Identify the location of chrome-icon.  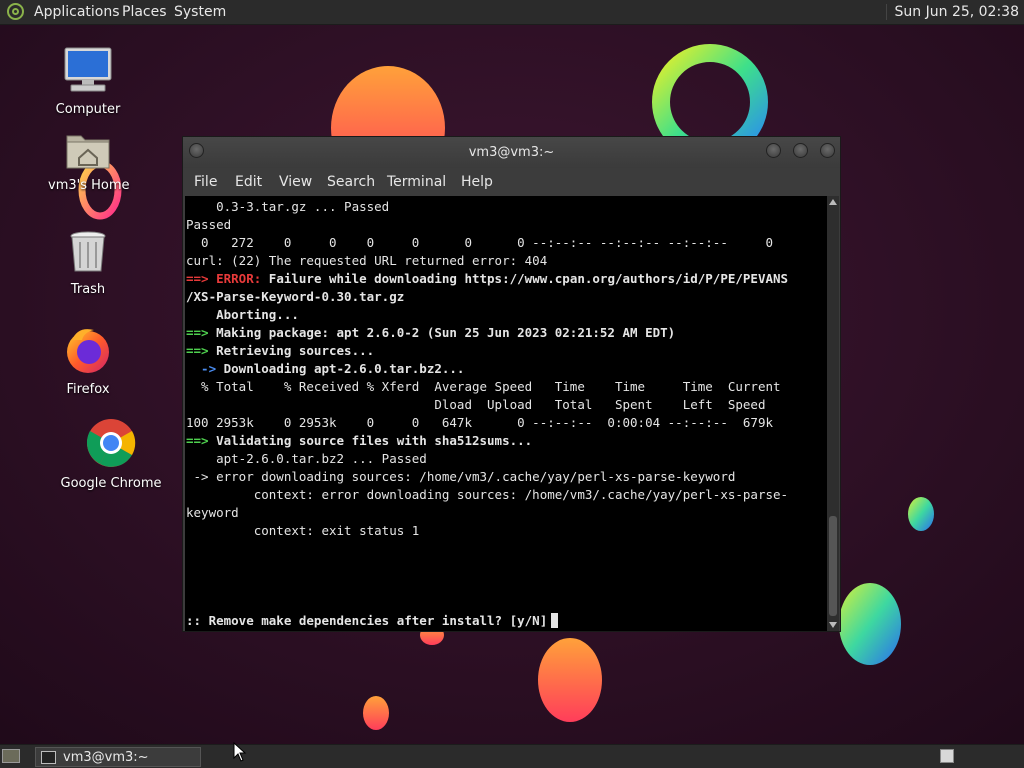
(111, 443).